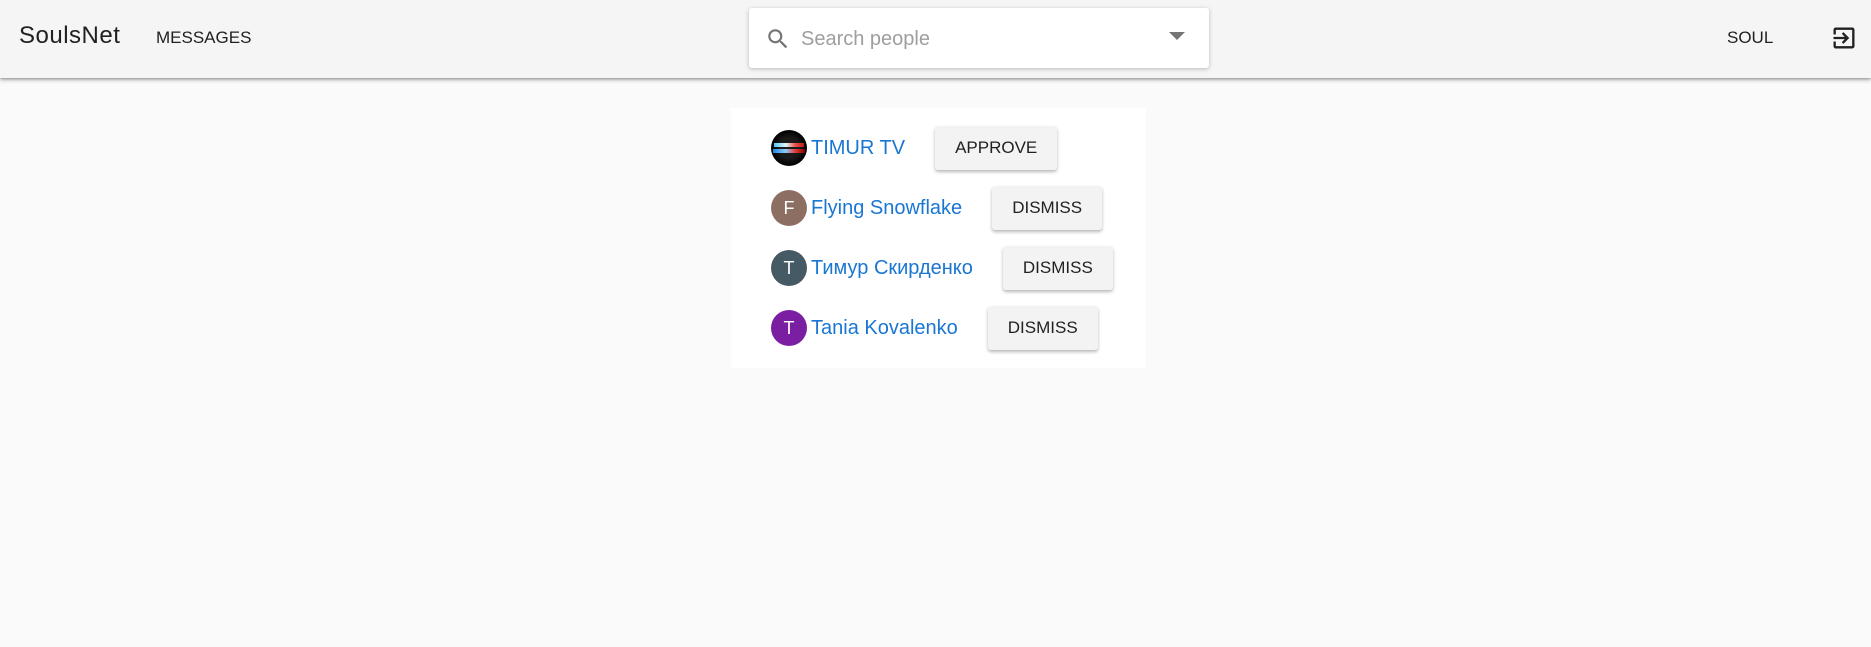 This screenshot has height=647, width=1871. What do you see at coordinates (914, 148) in the screenshot?
I see `list-item: TIMUR TV APPROVE` at bounding box center [914, 148].